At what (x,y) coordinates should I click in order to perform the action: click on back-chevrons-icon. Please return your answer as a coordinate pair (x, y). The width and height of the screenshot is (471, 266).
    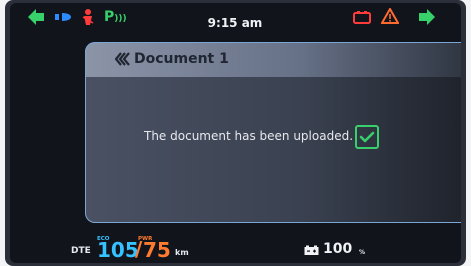
    Looking at the image, I should click on (123, 59).